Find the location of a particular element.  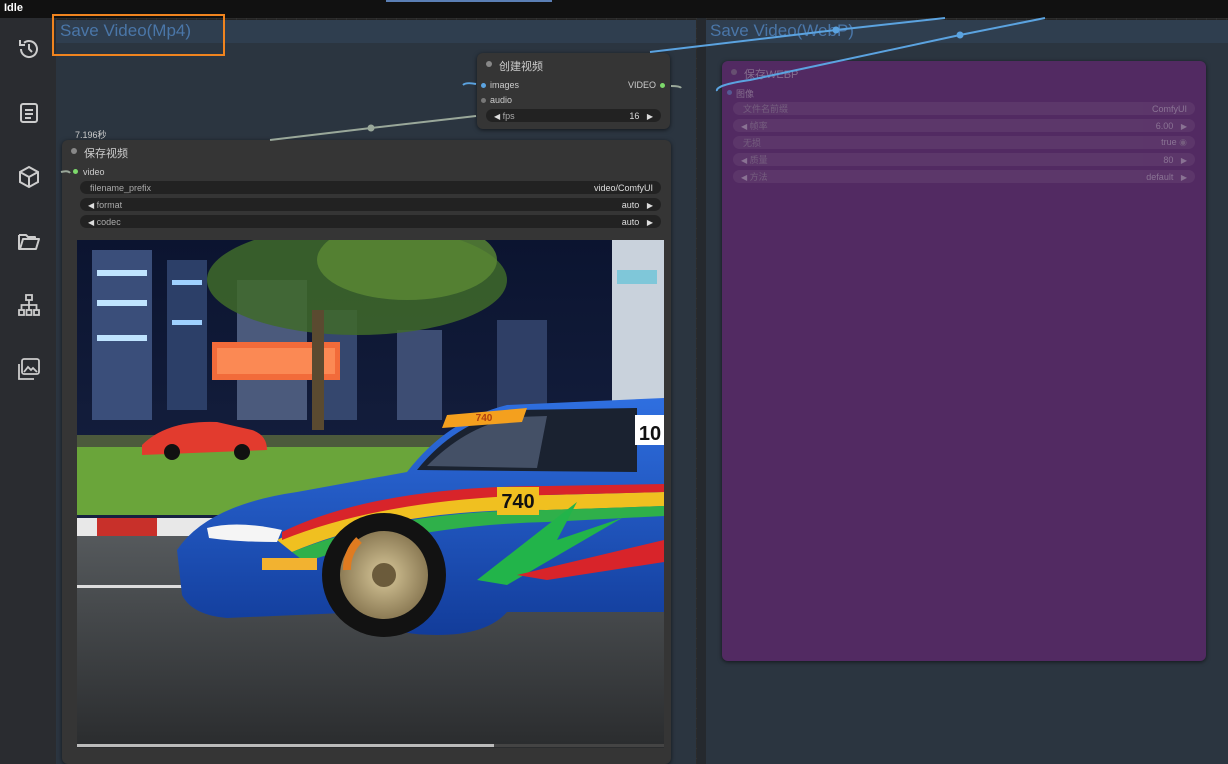

audio-input-label: audio is located at coordinates (501, 100).